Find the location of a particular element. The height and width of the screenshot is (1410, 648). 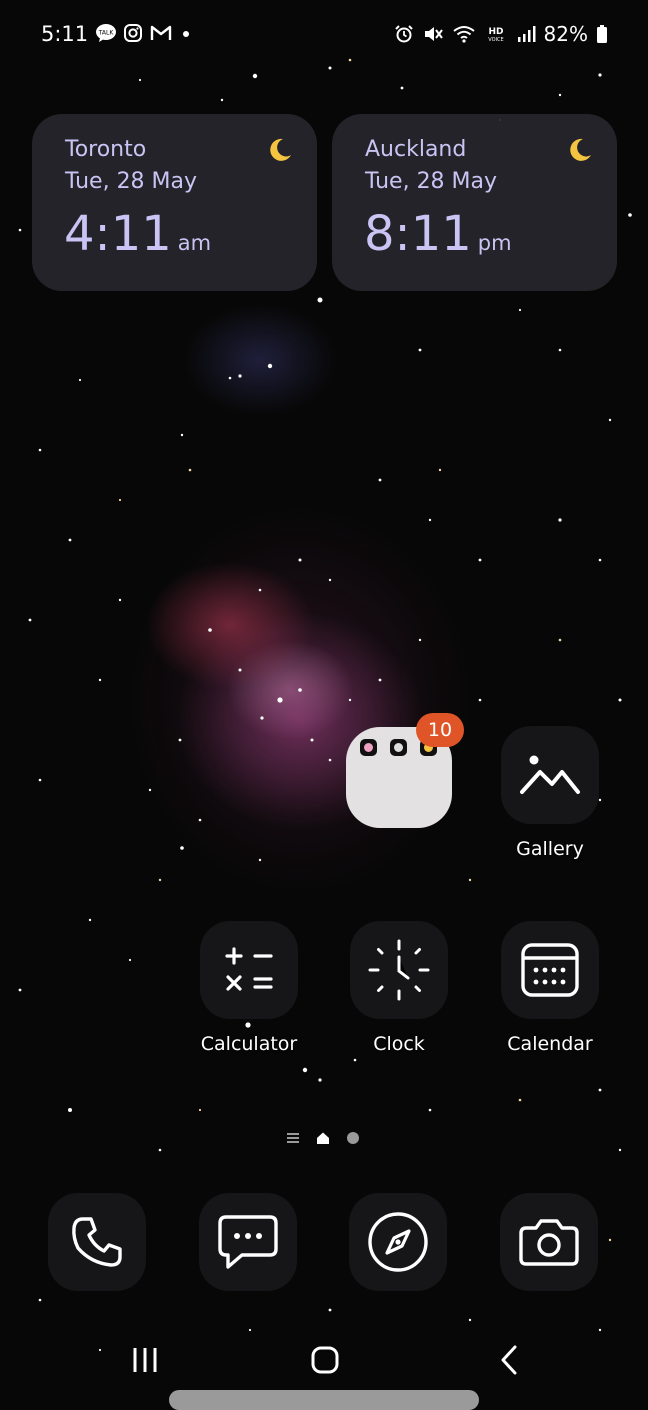

battery-icon is located at coordinates (602, 34).